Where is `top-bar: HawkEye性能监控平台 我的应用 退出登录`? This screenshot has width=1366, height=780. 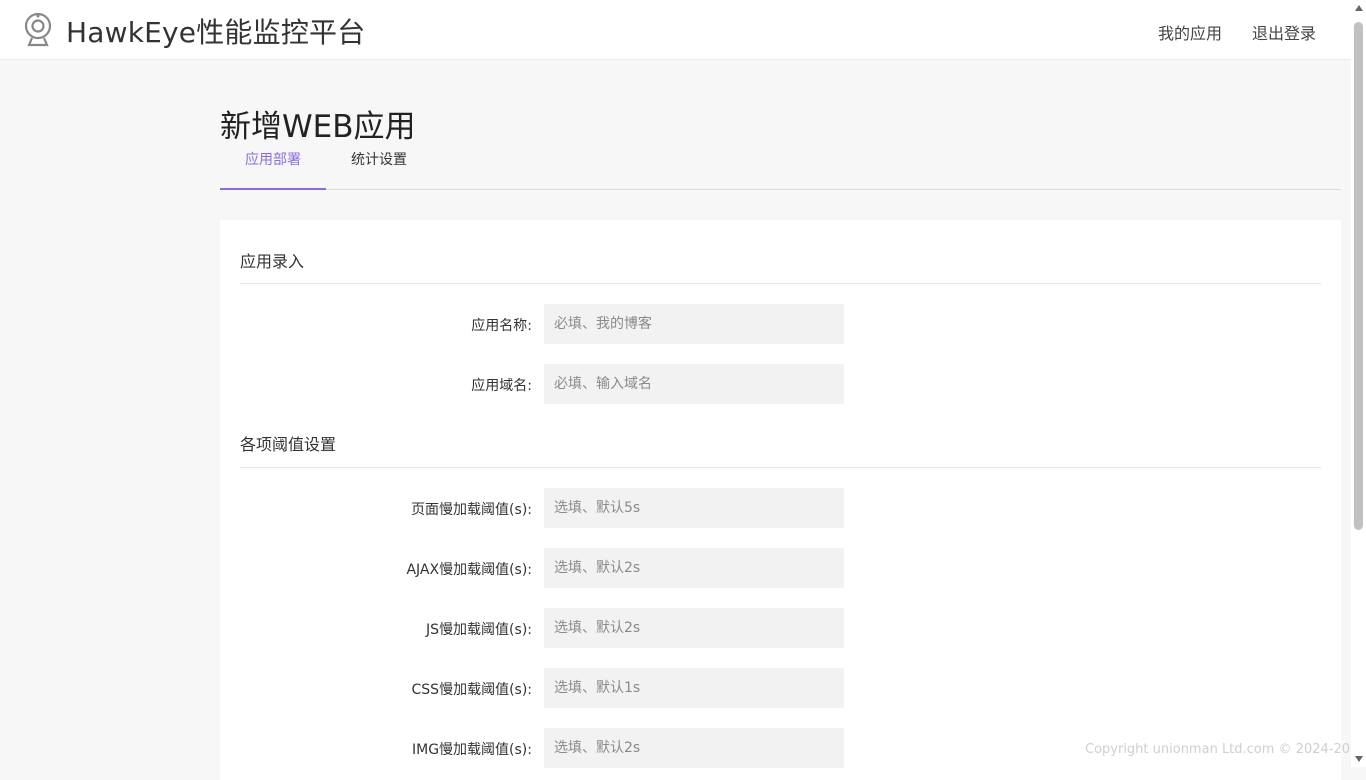 top-bar: HawkEye性能监控平台 我的应用 退出登录 is located at coordinates (683, 30).